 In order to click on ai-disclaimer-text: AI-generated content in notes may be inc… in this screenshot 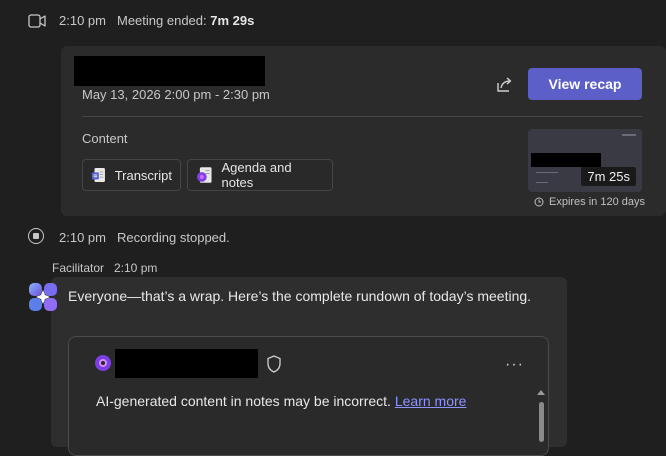, I will do `click(243, 401)`.